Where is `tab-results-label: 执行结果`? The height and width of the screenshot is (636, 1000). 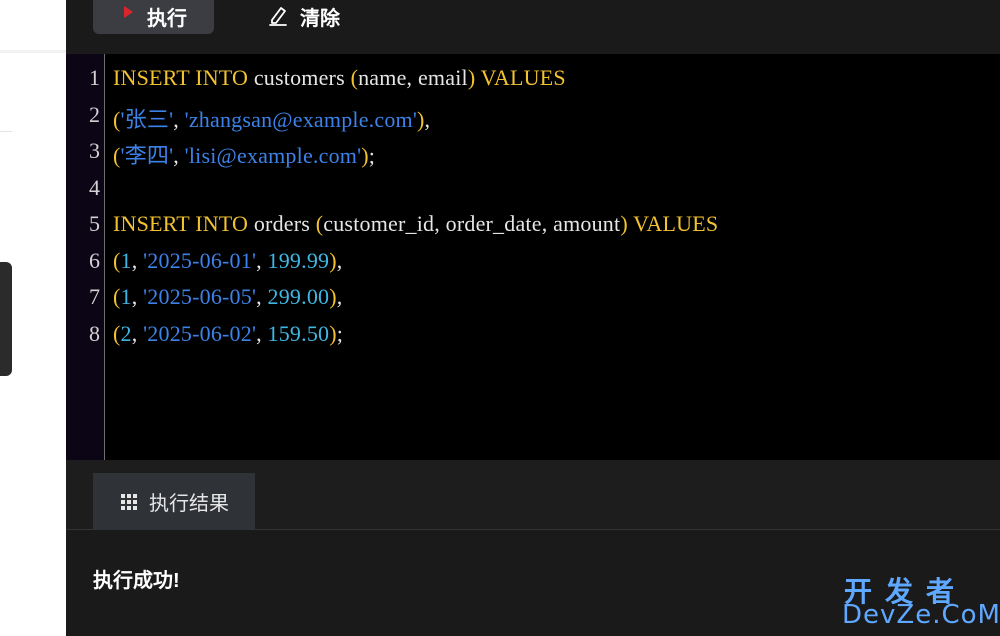 tab-results-label: 执行结果 is located at coordinates (189, 504).